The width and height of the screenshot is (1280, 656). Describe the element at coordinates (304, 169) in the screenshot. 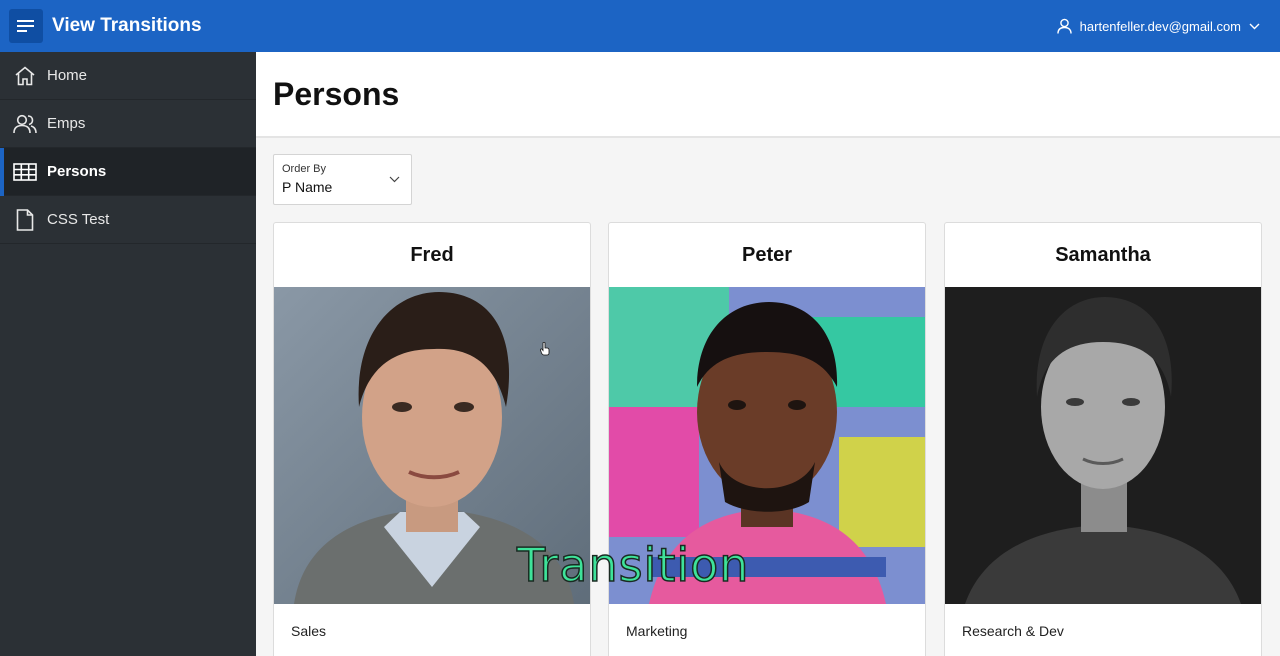

I see `order-by-label: Order By` at that location.